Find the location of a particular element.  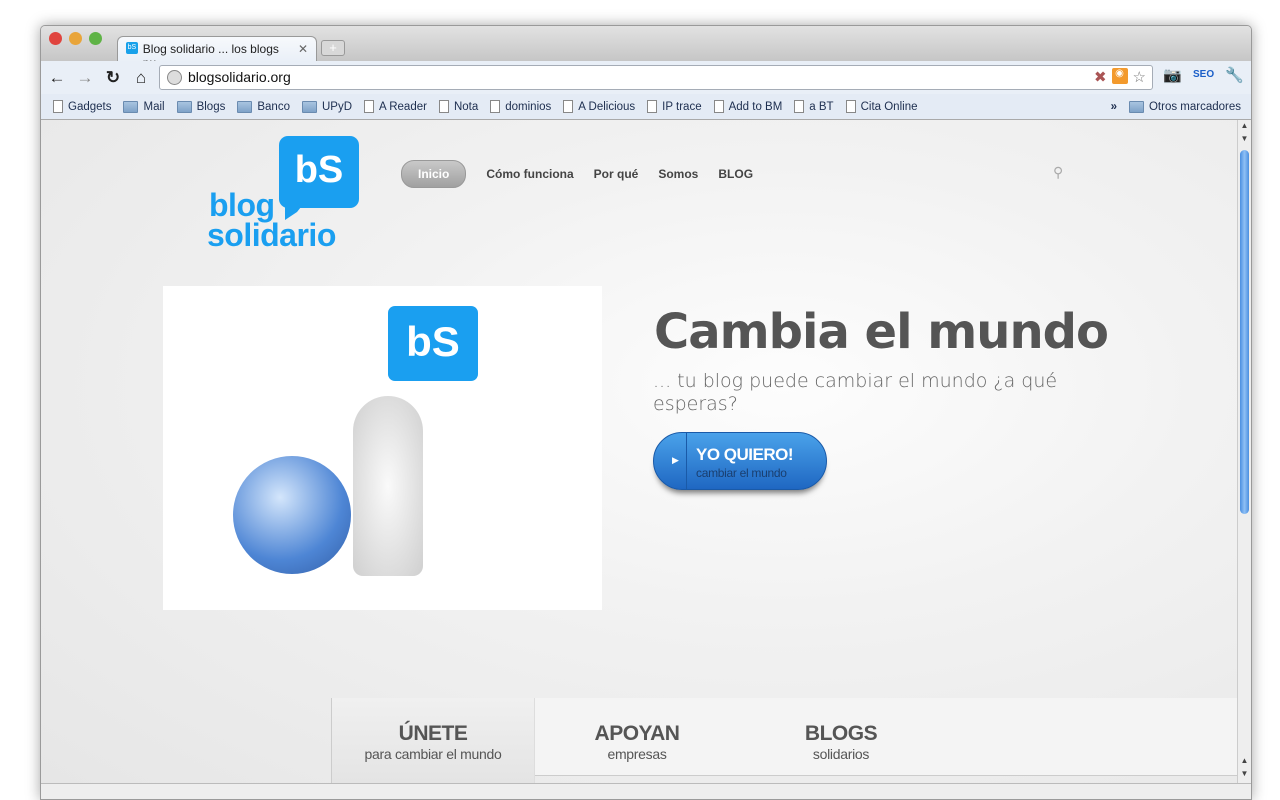

bookmark-label: Nota is located at coordinates (466, 106).